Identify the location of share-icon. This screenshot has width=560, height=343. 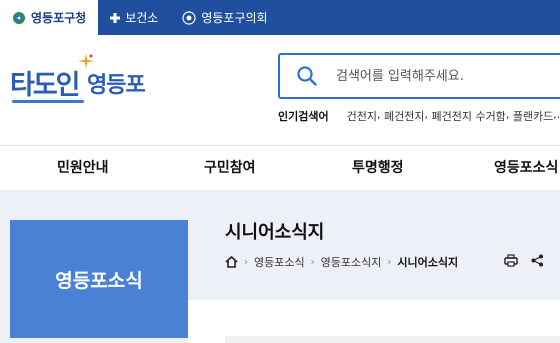
(537, 260).